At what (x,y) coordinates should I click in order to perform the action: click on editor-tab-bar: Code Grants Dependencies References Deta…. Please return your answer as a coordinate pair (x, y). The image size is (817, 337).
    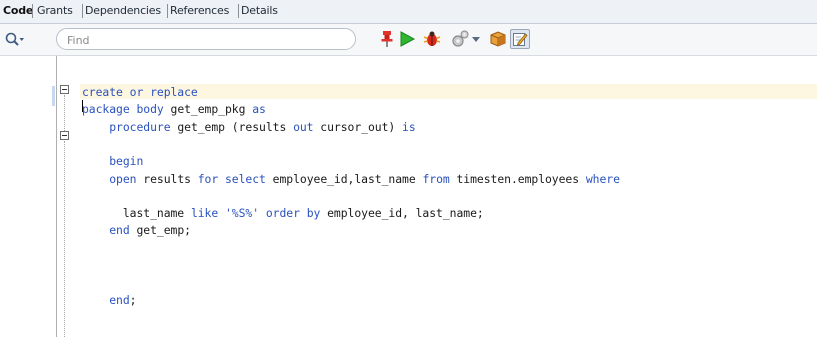
    Looking at the image, I should click on (408, 12).